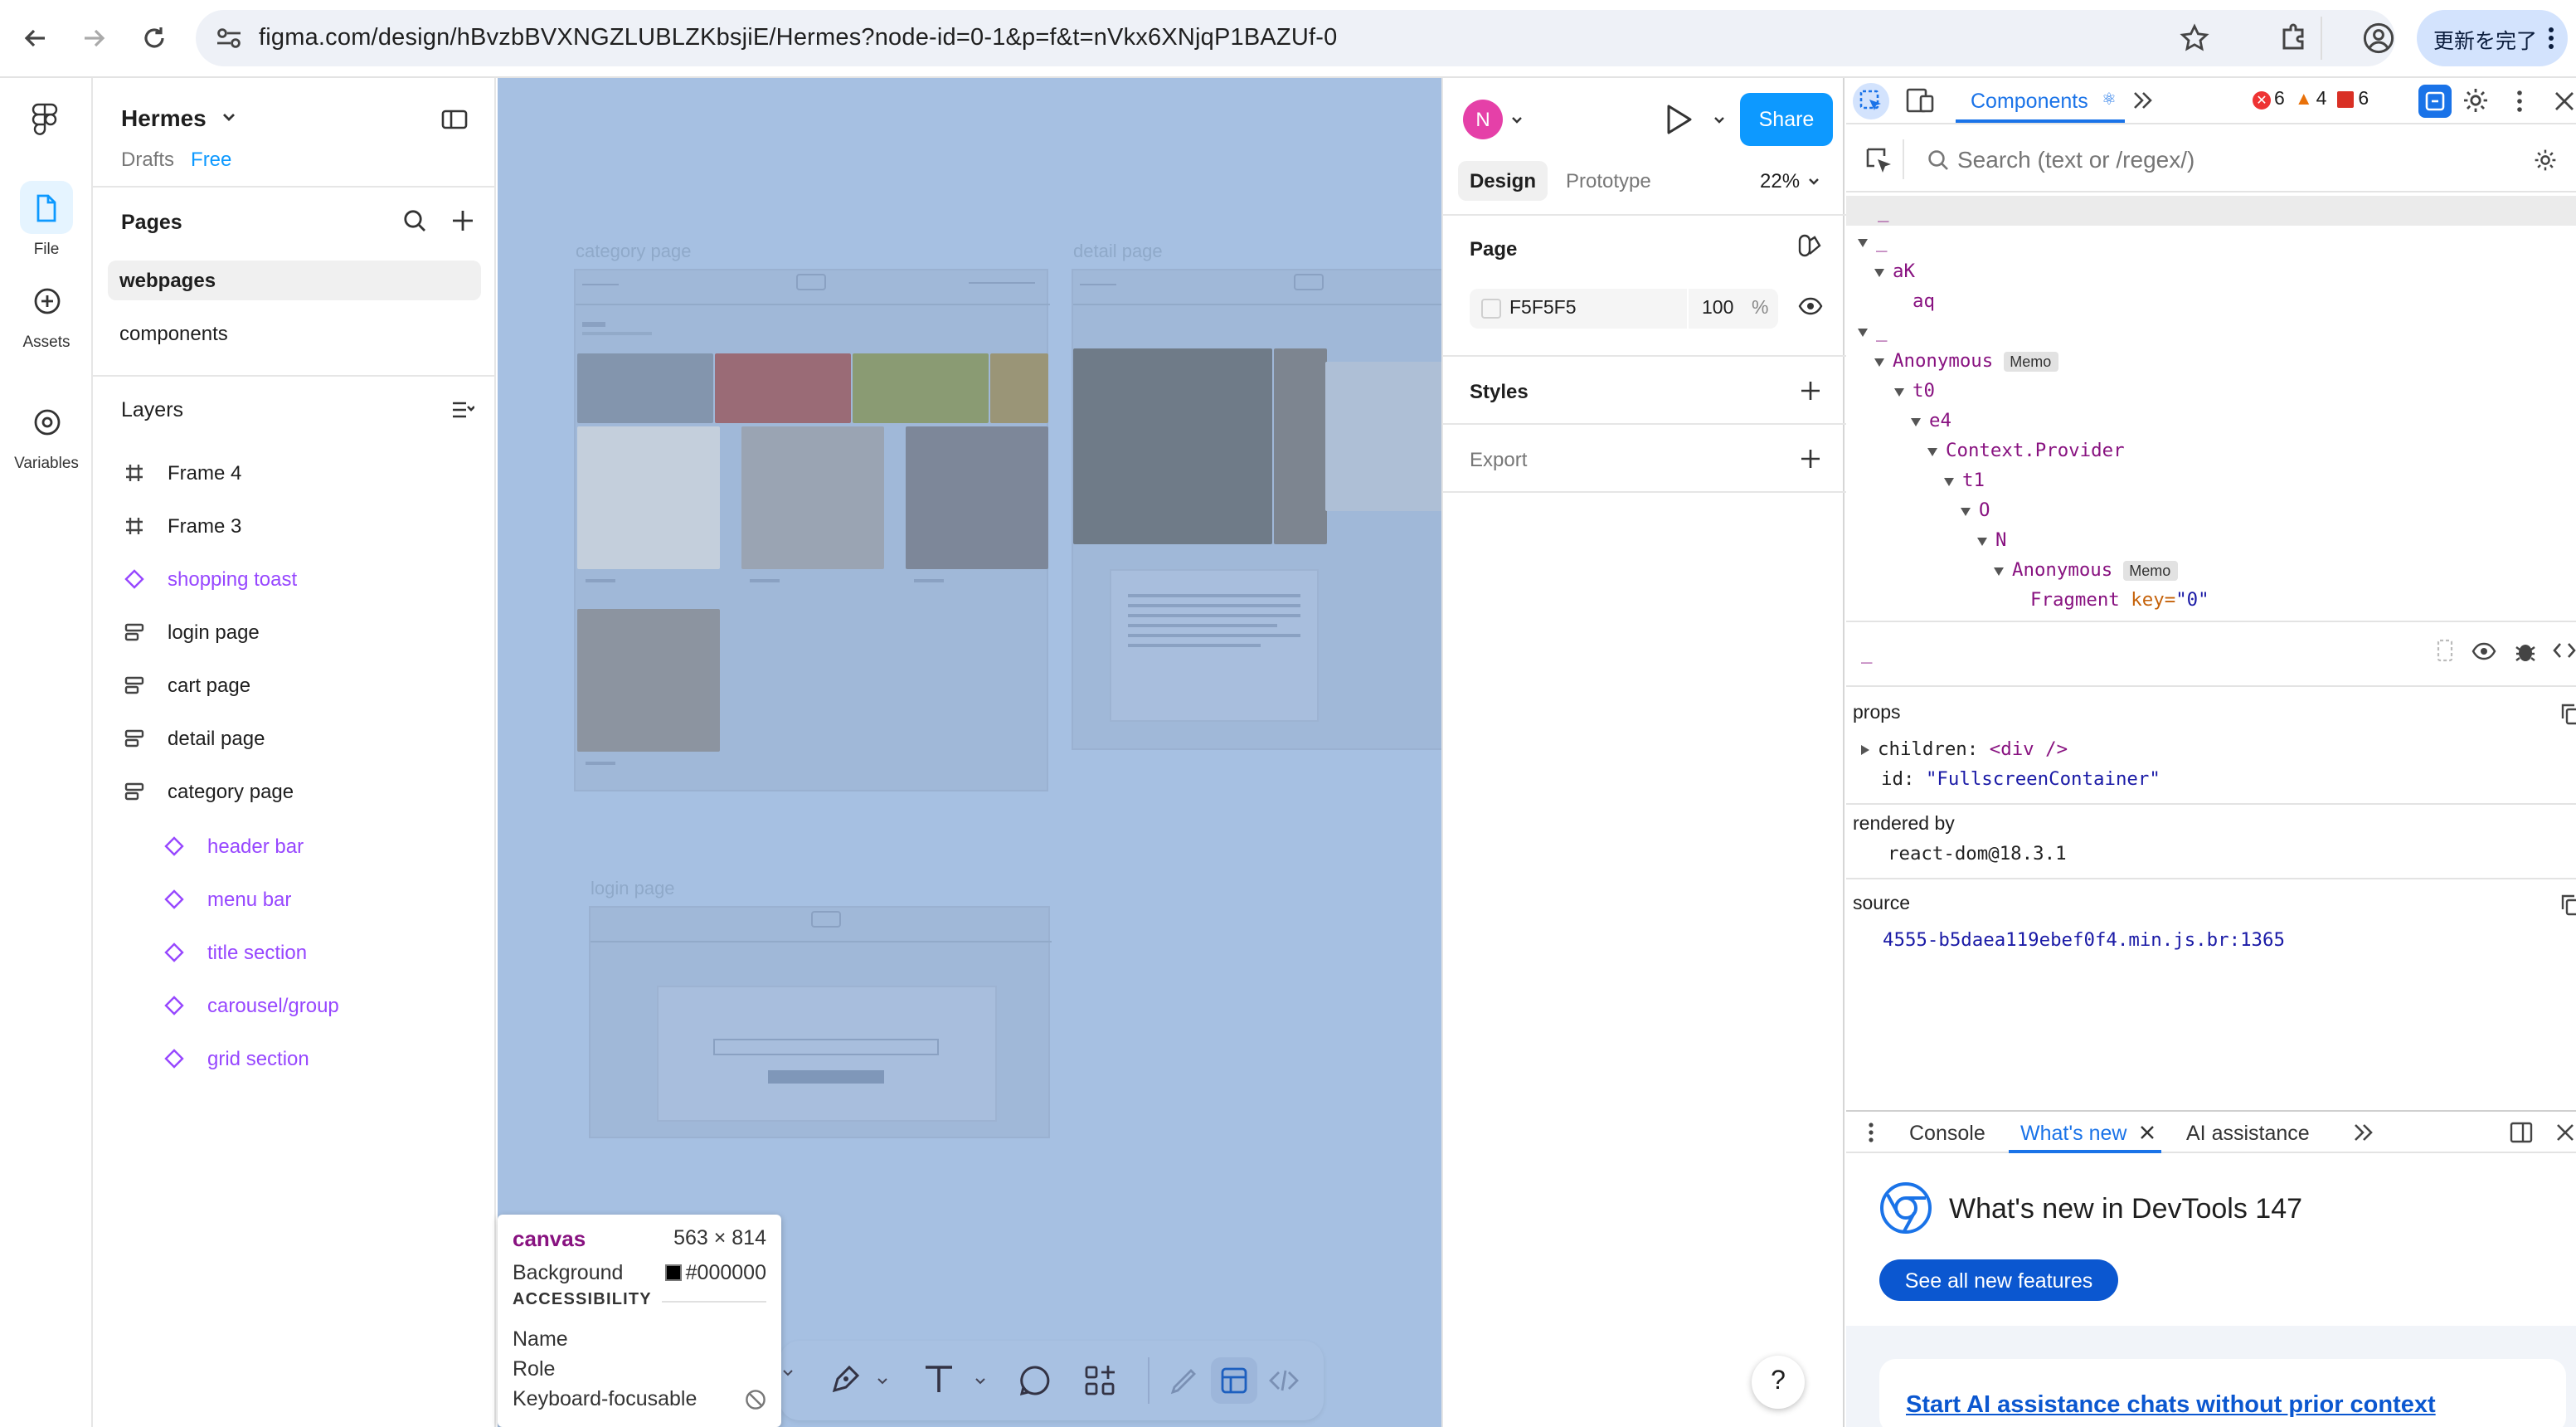 The height and width of the screenshot is (1427, 2576). What do you see at coordinates (1491, 309) in the screenshot?
I see `bg-color-swatch` at bounding box center [1491, 309].